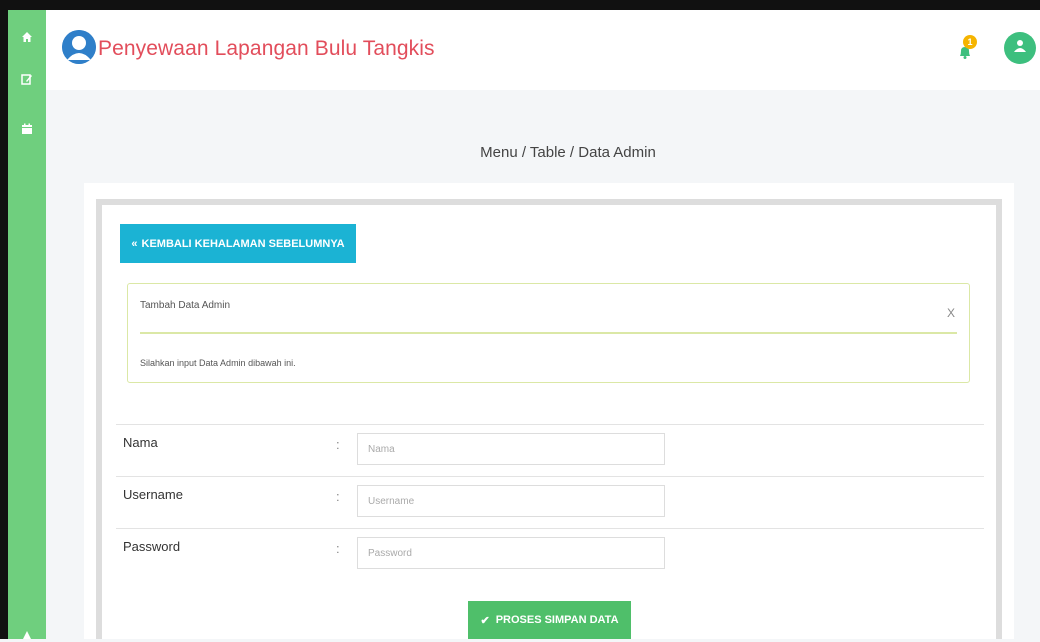 The width and height of the screenshot is (1040, 642). What do you see at coordinates (243, 243) in the screenshot?
I see `back-button-label: KEMBALI KEHALAMAN SEBELUMNYA` at bounding box center [243, 243].